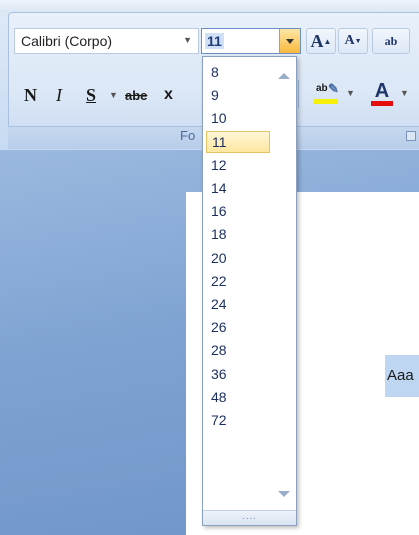 The height and width of the screenshot is (535, 419). I want to click on ribbon-tab-strip, so click(209, 6).